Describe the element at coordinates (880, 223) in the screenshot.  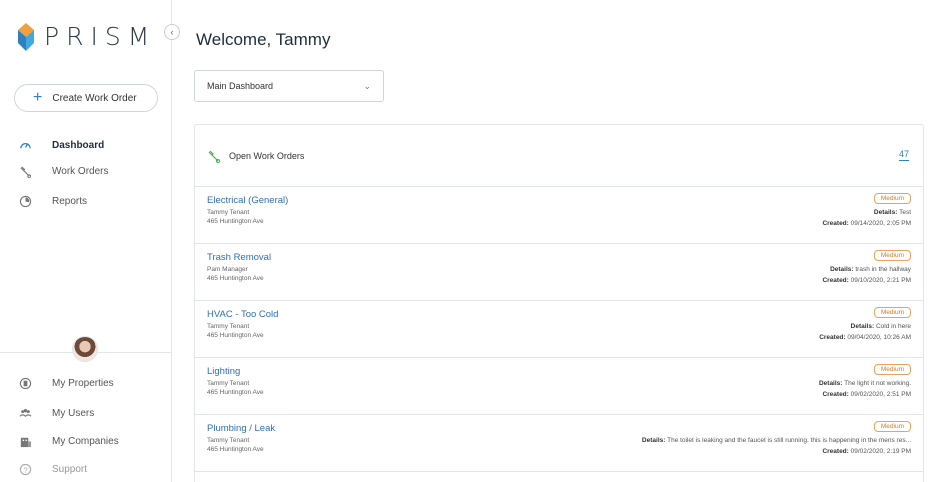
I see `created-text: 09/14/2020, 2:05 PM` at that location.